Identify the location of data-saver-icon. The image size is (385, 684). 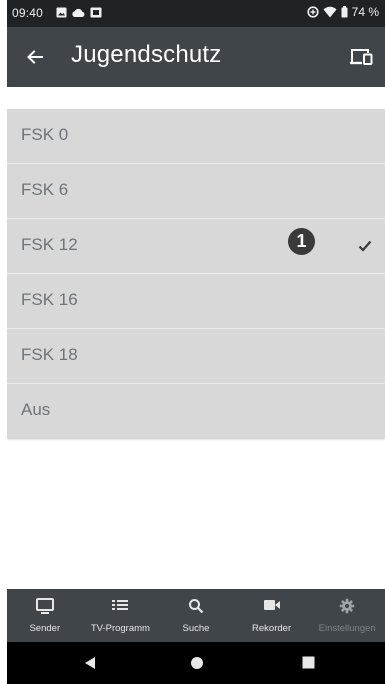
(313, 12).